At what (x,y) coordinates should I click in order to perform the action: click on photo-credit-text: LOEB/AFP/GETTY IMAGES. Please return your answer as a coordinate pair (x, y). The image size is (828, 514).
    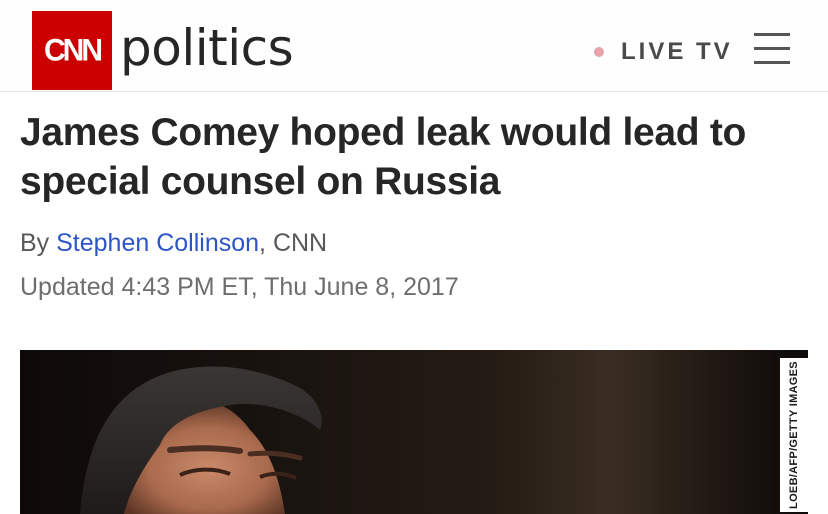
    Looking at the image, I should click on (794, 435).